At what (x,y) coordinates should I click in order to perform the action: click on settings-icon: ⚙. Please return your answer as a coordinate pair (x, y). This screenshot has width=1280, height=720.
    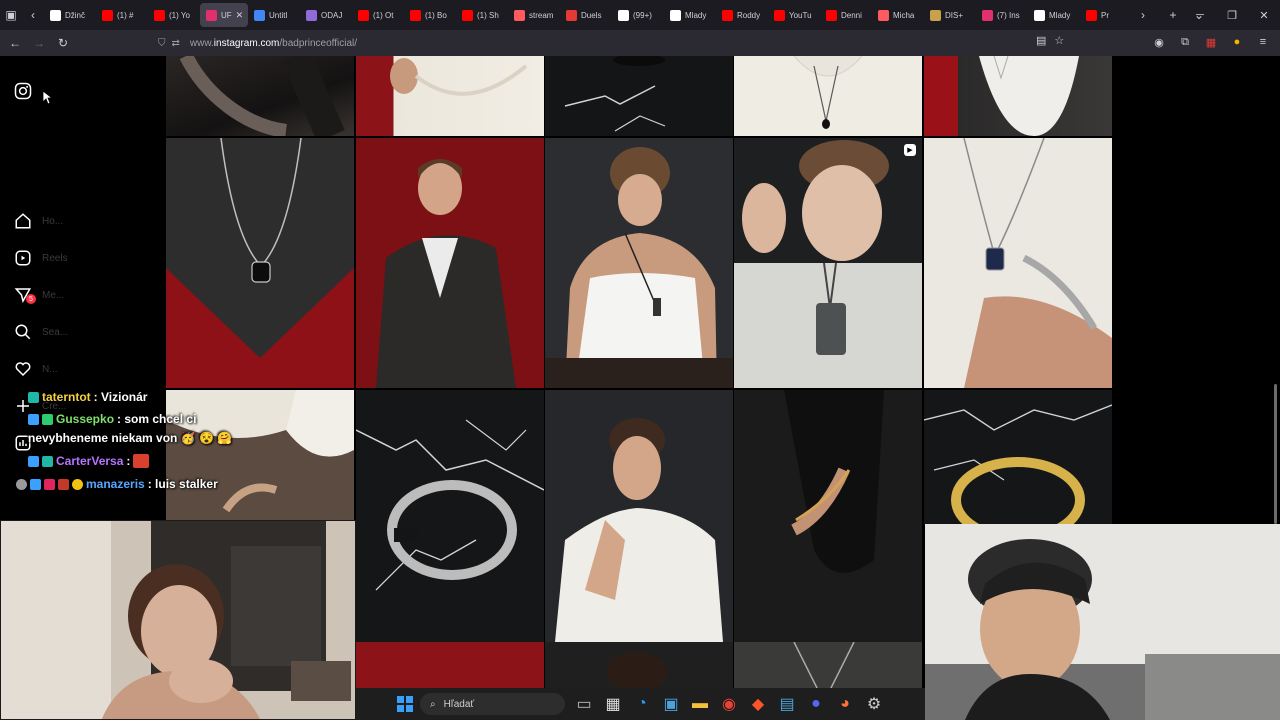
    Looking at the image, I should click on (874, 704).